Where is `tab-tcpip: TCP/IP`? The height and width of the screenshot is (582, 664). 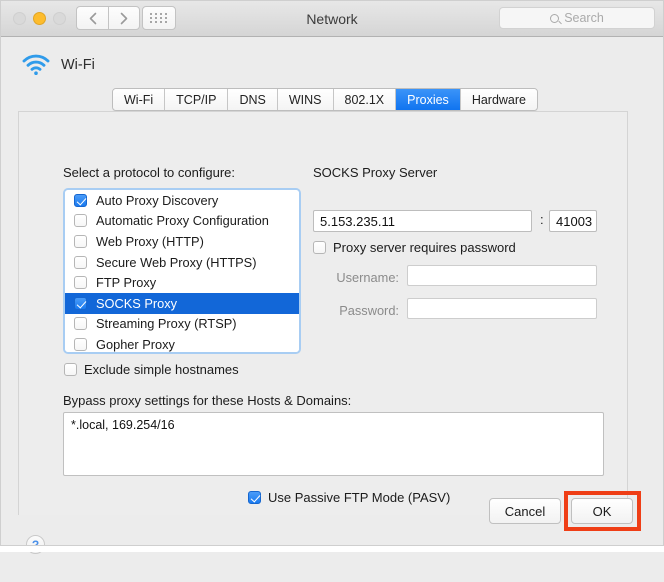
tab-tcpip: TCP/IP is located at coordinates (197, 99).